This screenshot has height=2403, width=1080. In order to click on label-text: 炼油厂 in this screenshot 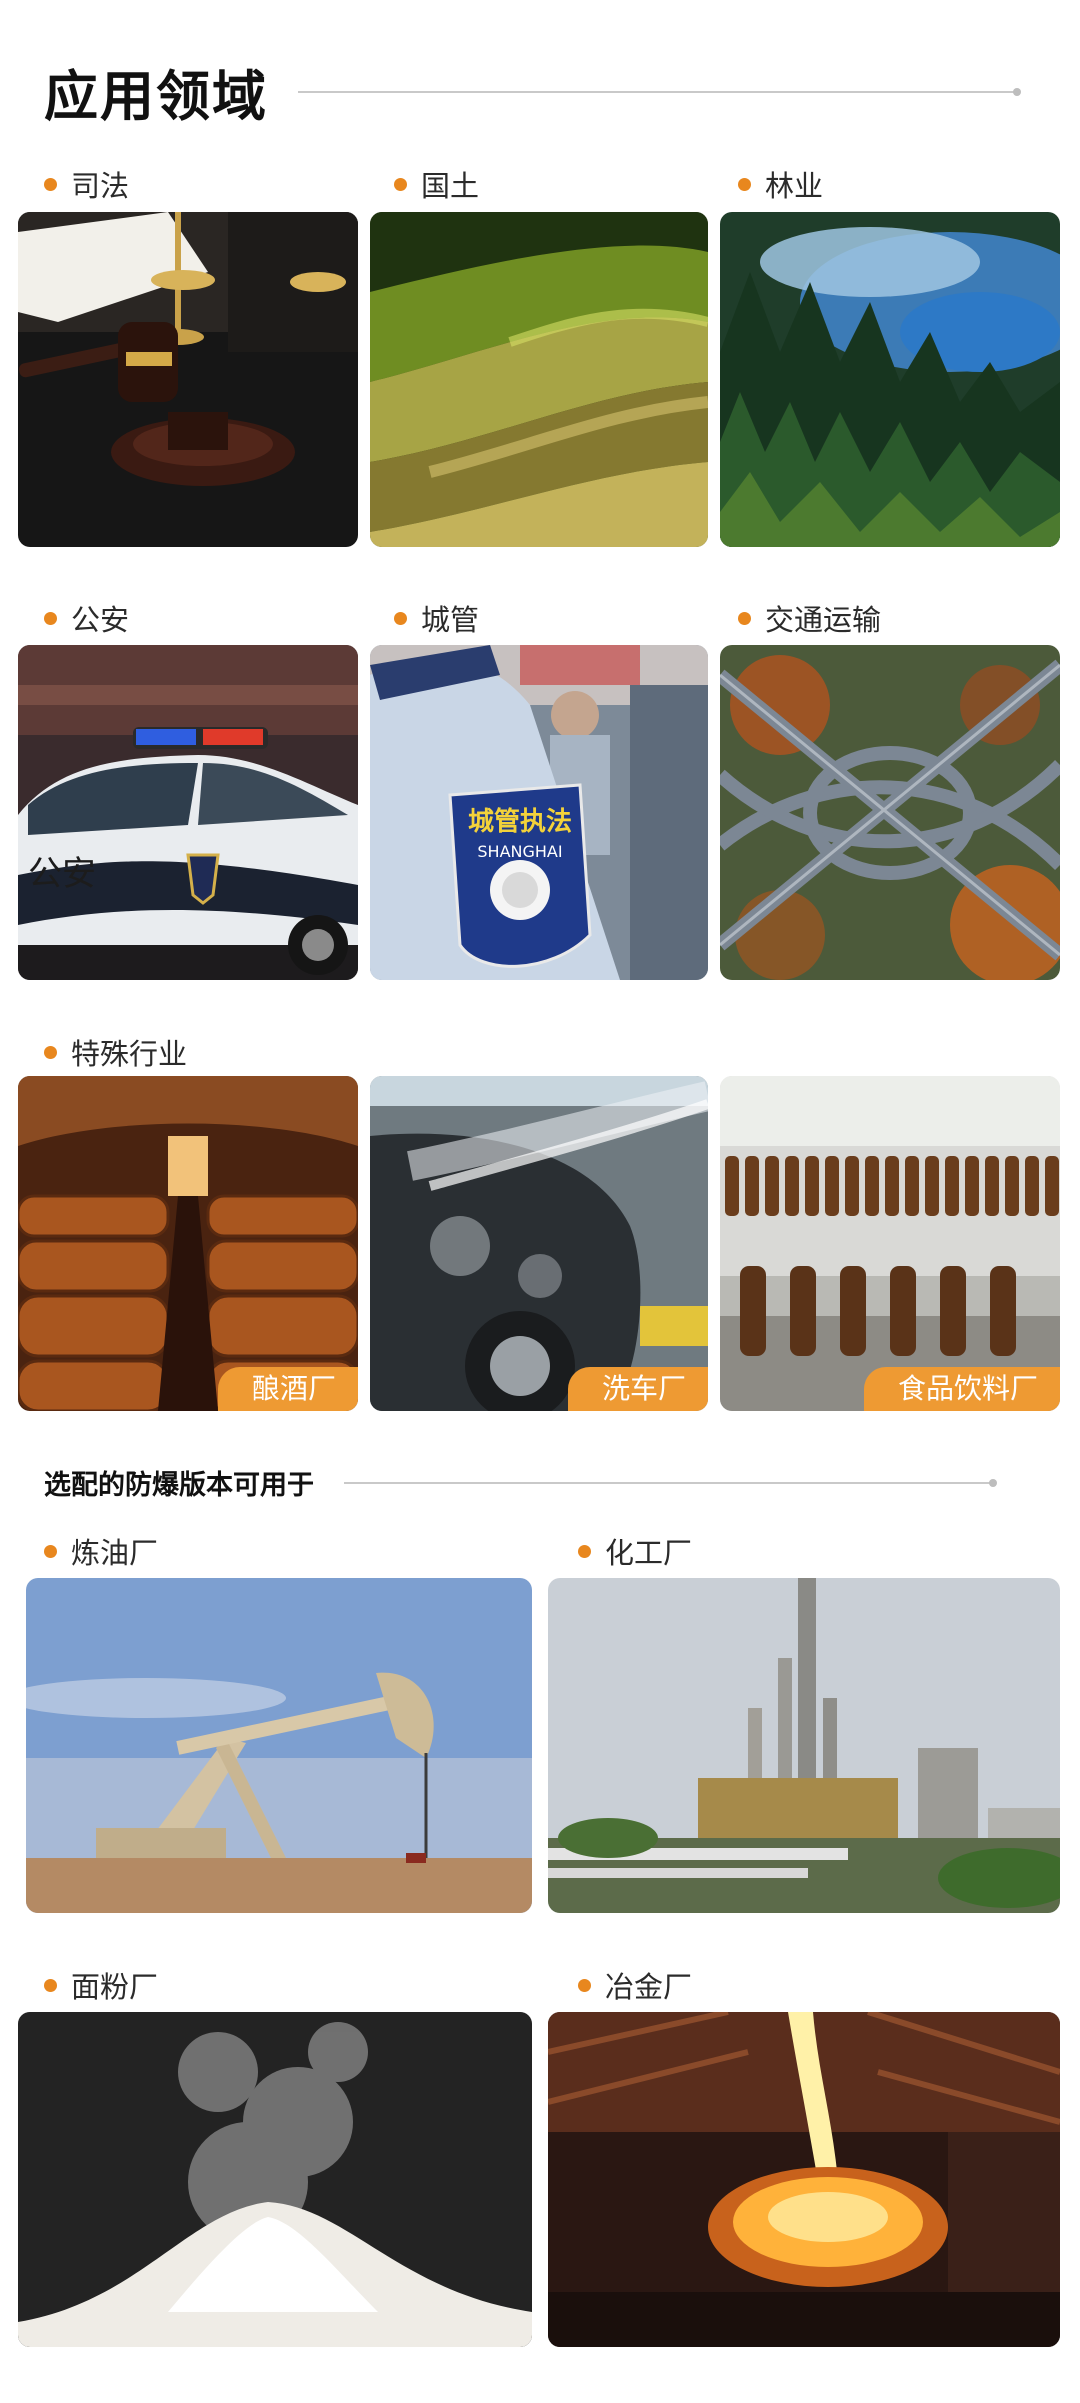, I will do `click(115, 1553)`.